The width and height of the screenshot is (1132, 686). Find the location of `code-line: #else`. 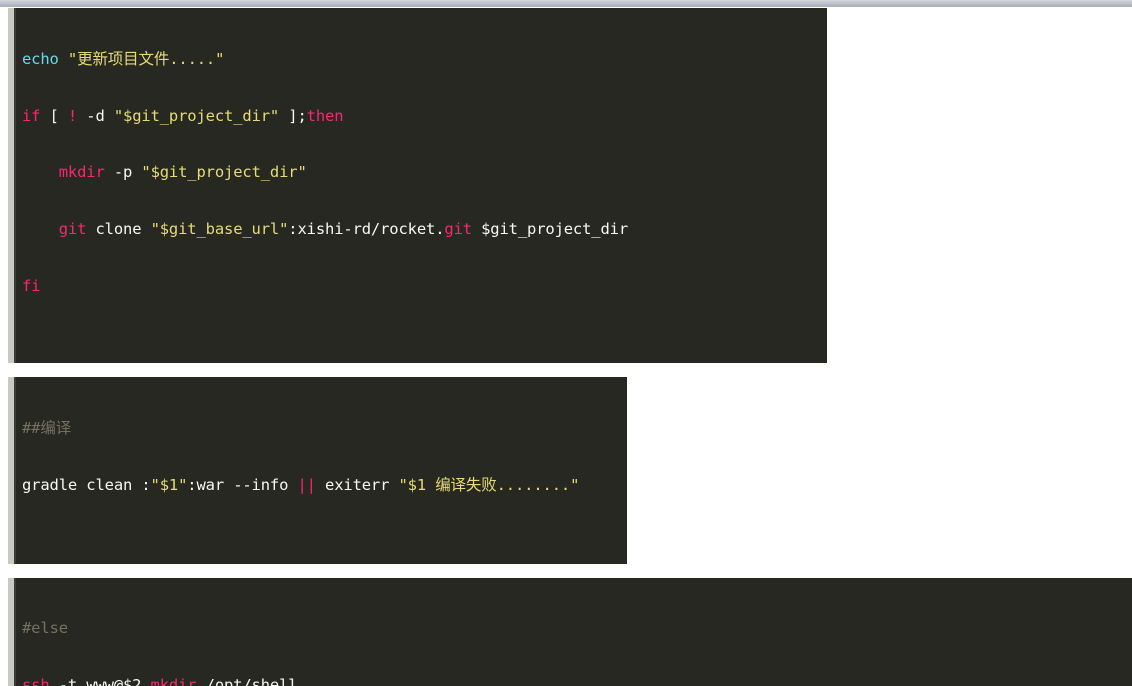

code-line: #else is located at coordinates (45, 628).